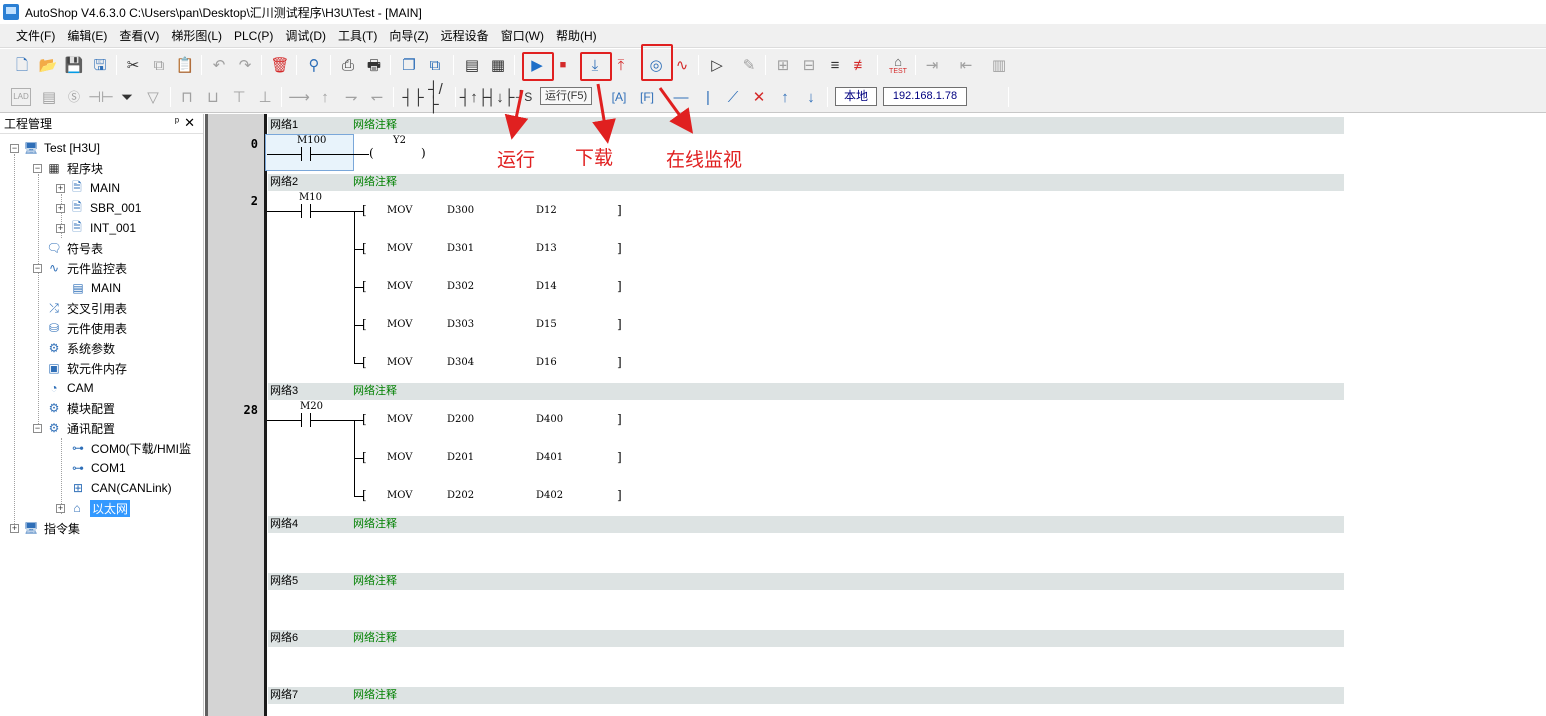  Describe the element at coordinates (708, 97) in the screenshot. I see `vertical-line-icon: |` at that location.